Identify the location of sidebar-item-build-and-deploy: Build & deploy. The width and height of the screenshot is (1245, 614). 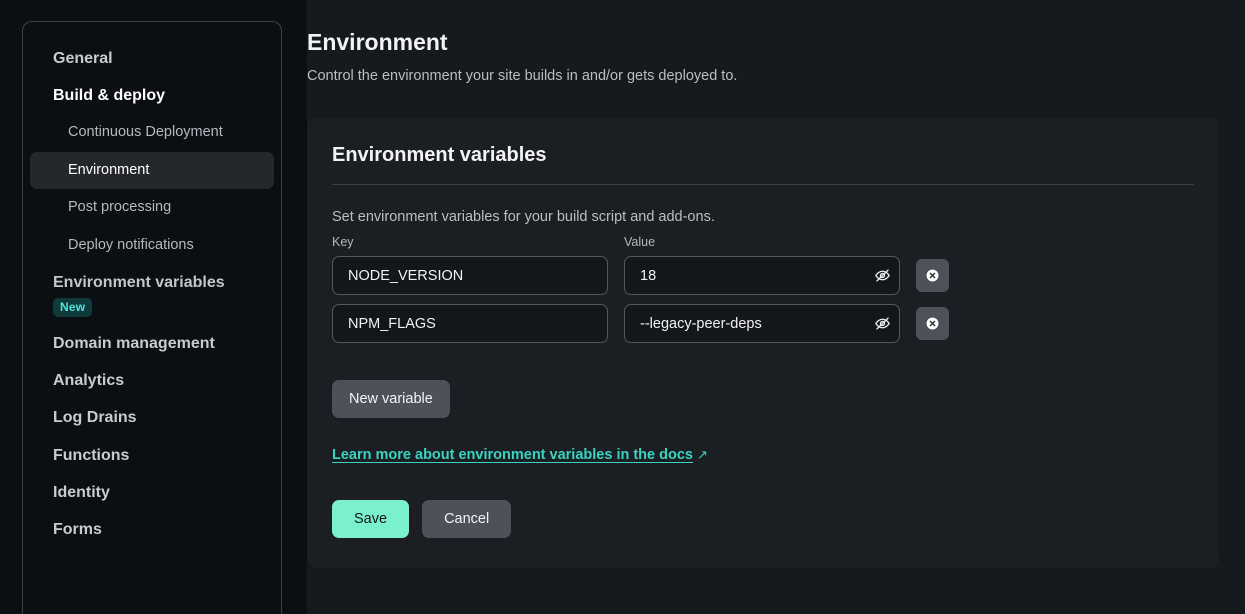
(152, 95).